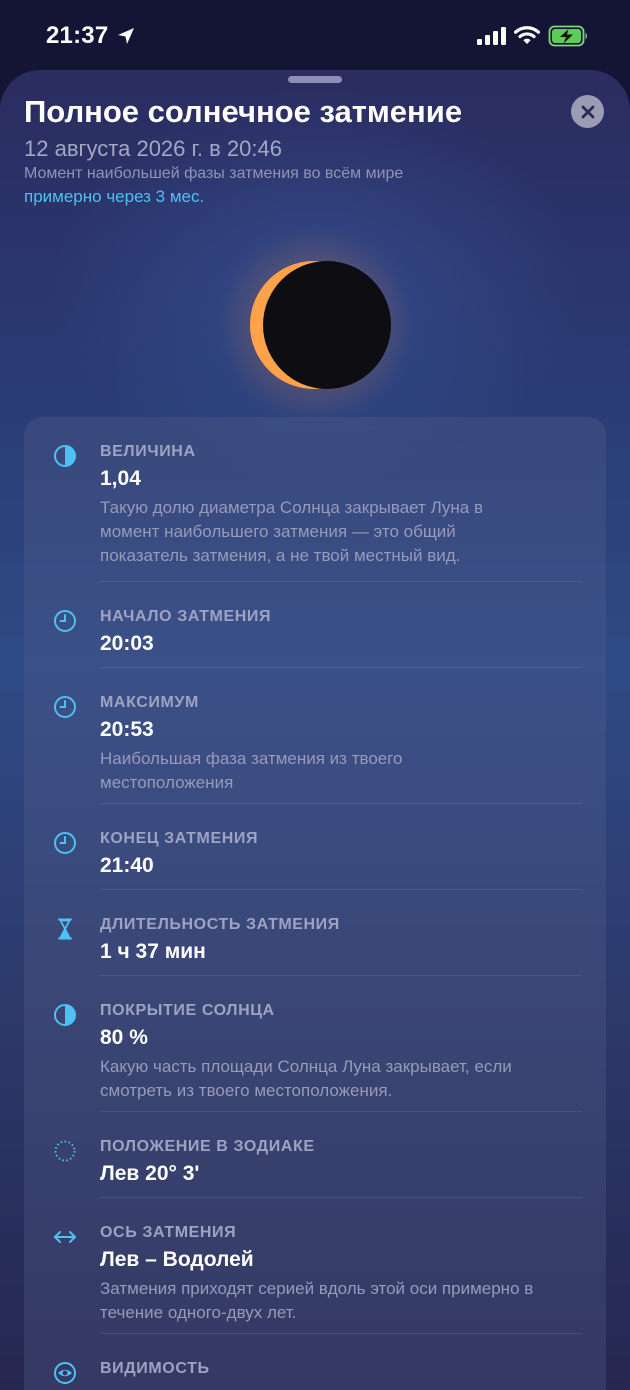  I want to click on detail-label: ПОКРЫТИЕ СОЛНЦА, so click(187, 1010).